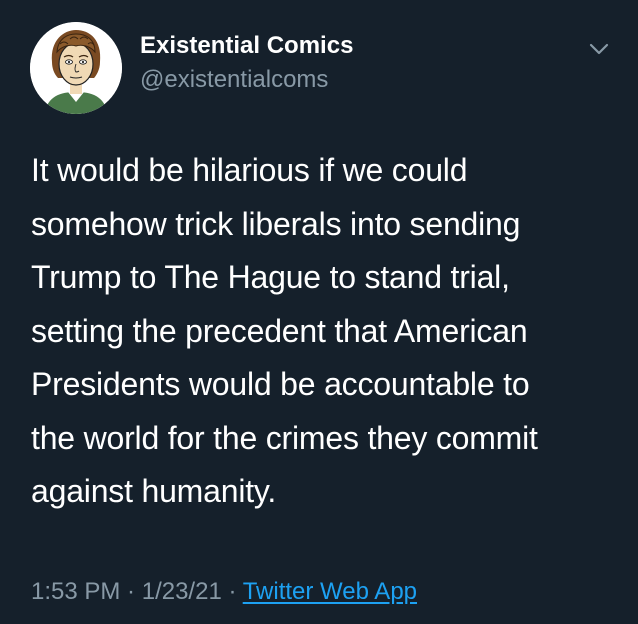 Image resolution: width=638 pixels, height=624 pixels. I want to click on tweet-source-link: Twitter Web App, so click(330, 591).